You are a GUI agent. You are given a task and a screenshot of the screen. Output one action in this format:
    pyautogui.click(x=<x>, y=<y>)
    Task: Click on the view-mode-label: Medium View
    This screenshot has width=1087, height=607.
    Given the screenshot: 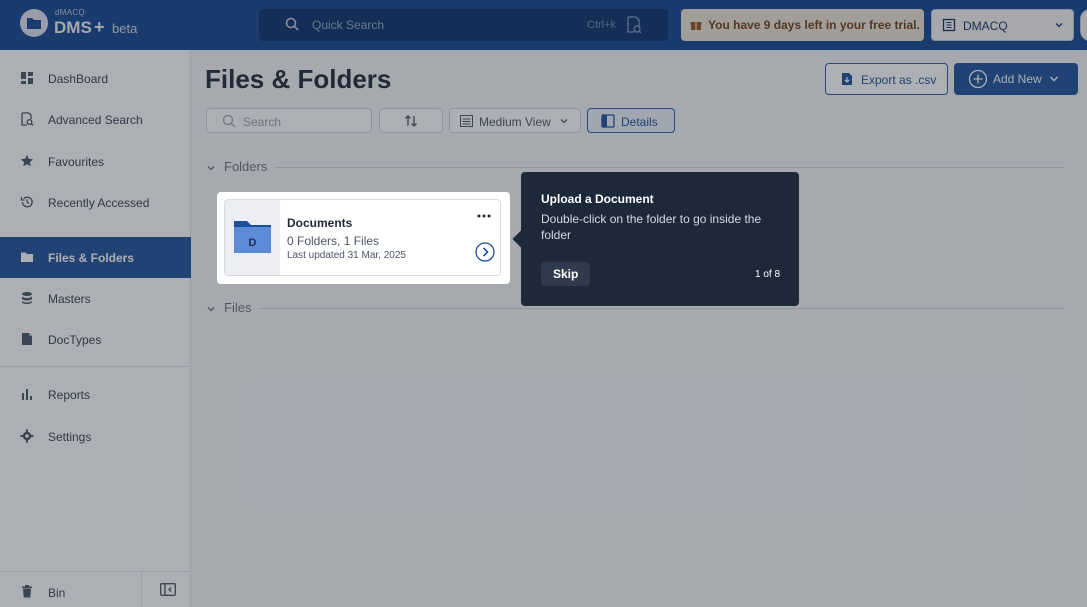 What is the action you would take?
    pyautogui.click(x=515, y=122)
    